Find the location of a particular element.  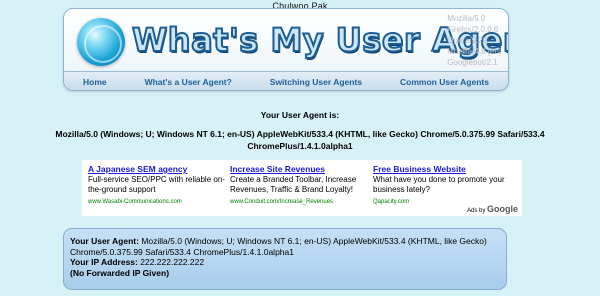

ads-by-google: Ads by Google is located at coordinates (492, 209).